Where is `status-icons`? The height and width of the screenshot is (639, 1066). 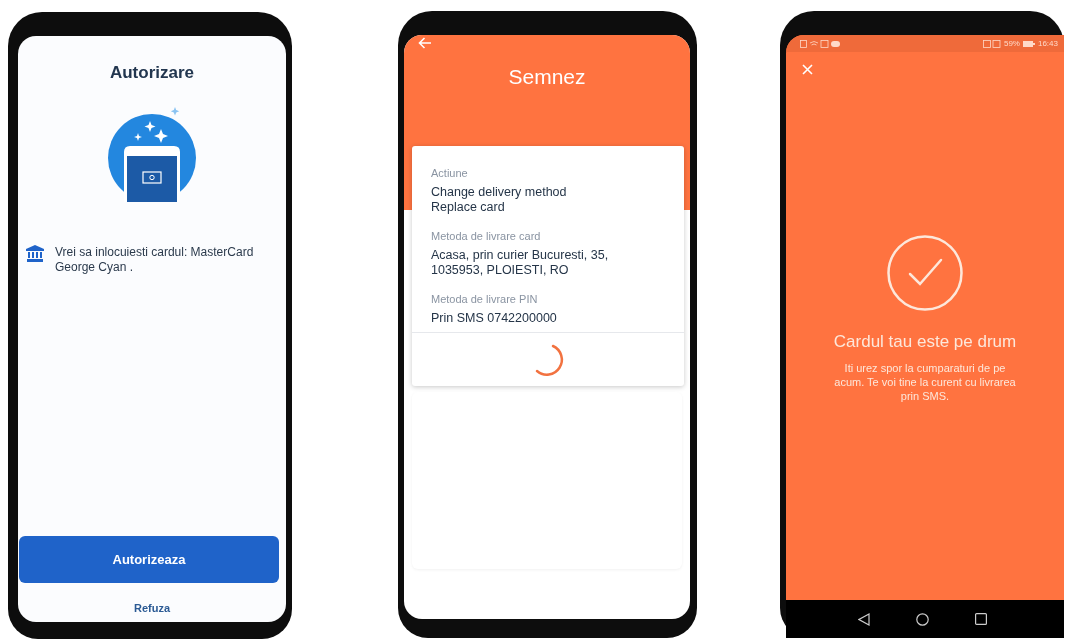 status-icons is located at coordinates (820, 43).